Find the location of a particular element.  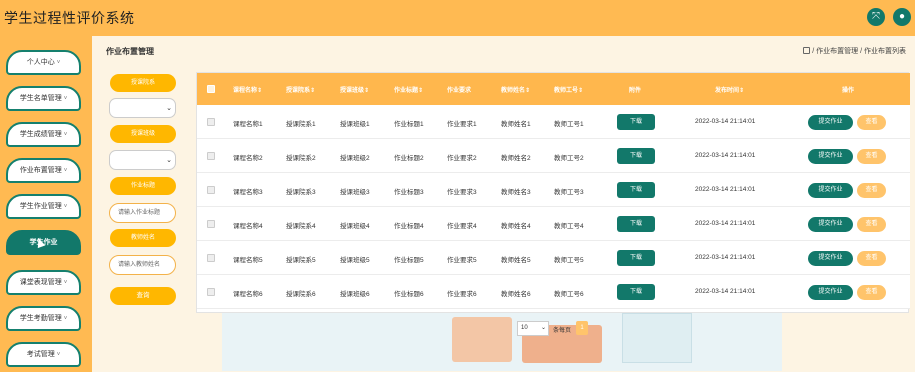

header-class: 授课班级⇕ is located at coordinates (354, 89).